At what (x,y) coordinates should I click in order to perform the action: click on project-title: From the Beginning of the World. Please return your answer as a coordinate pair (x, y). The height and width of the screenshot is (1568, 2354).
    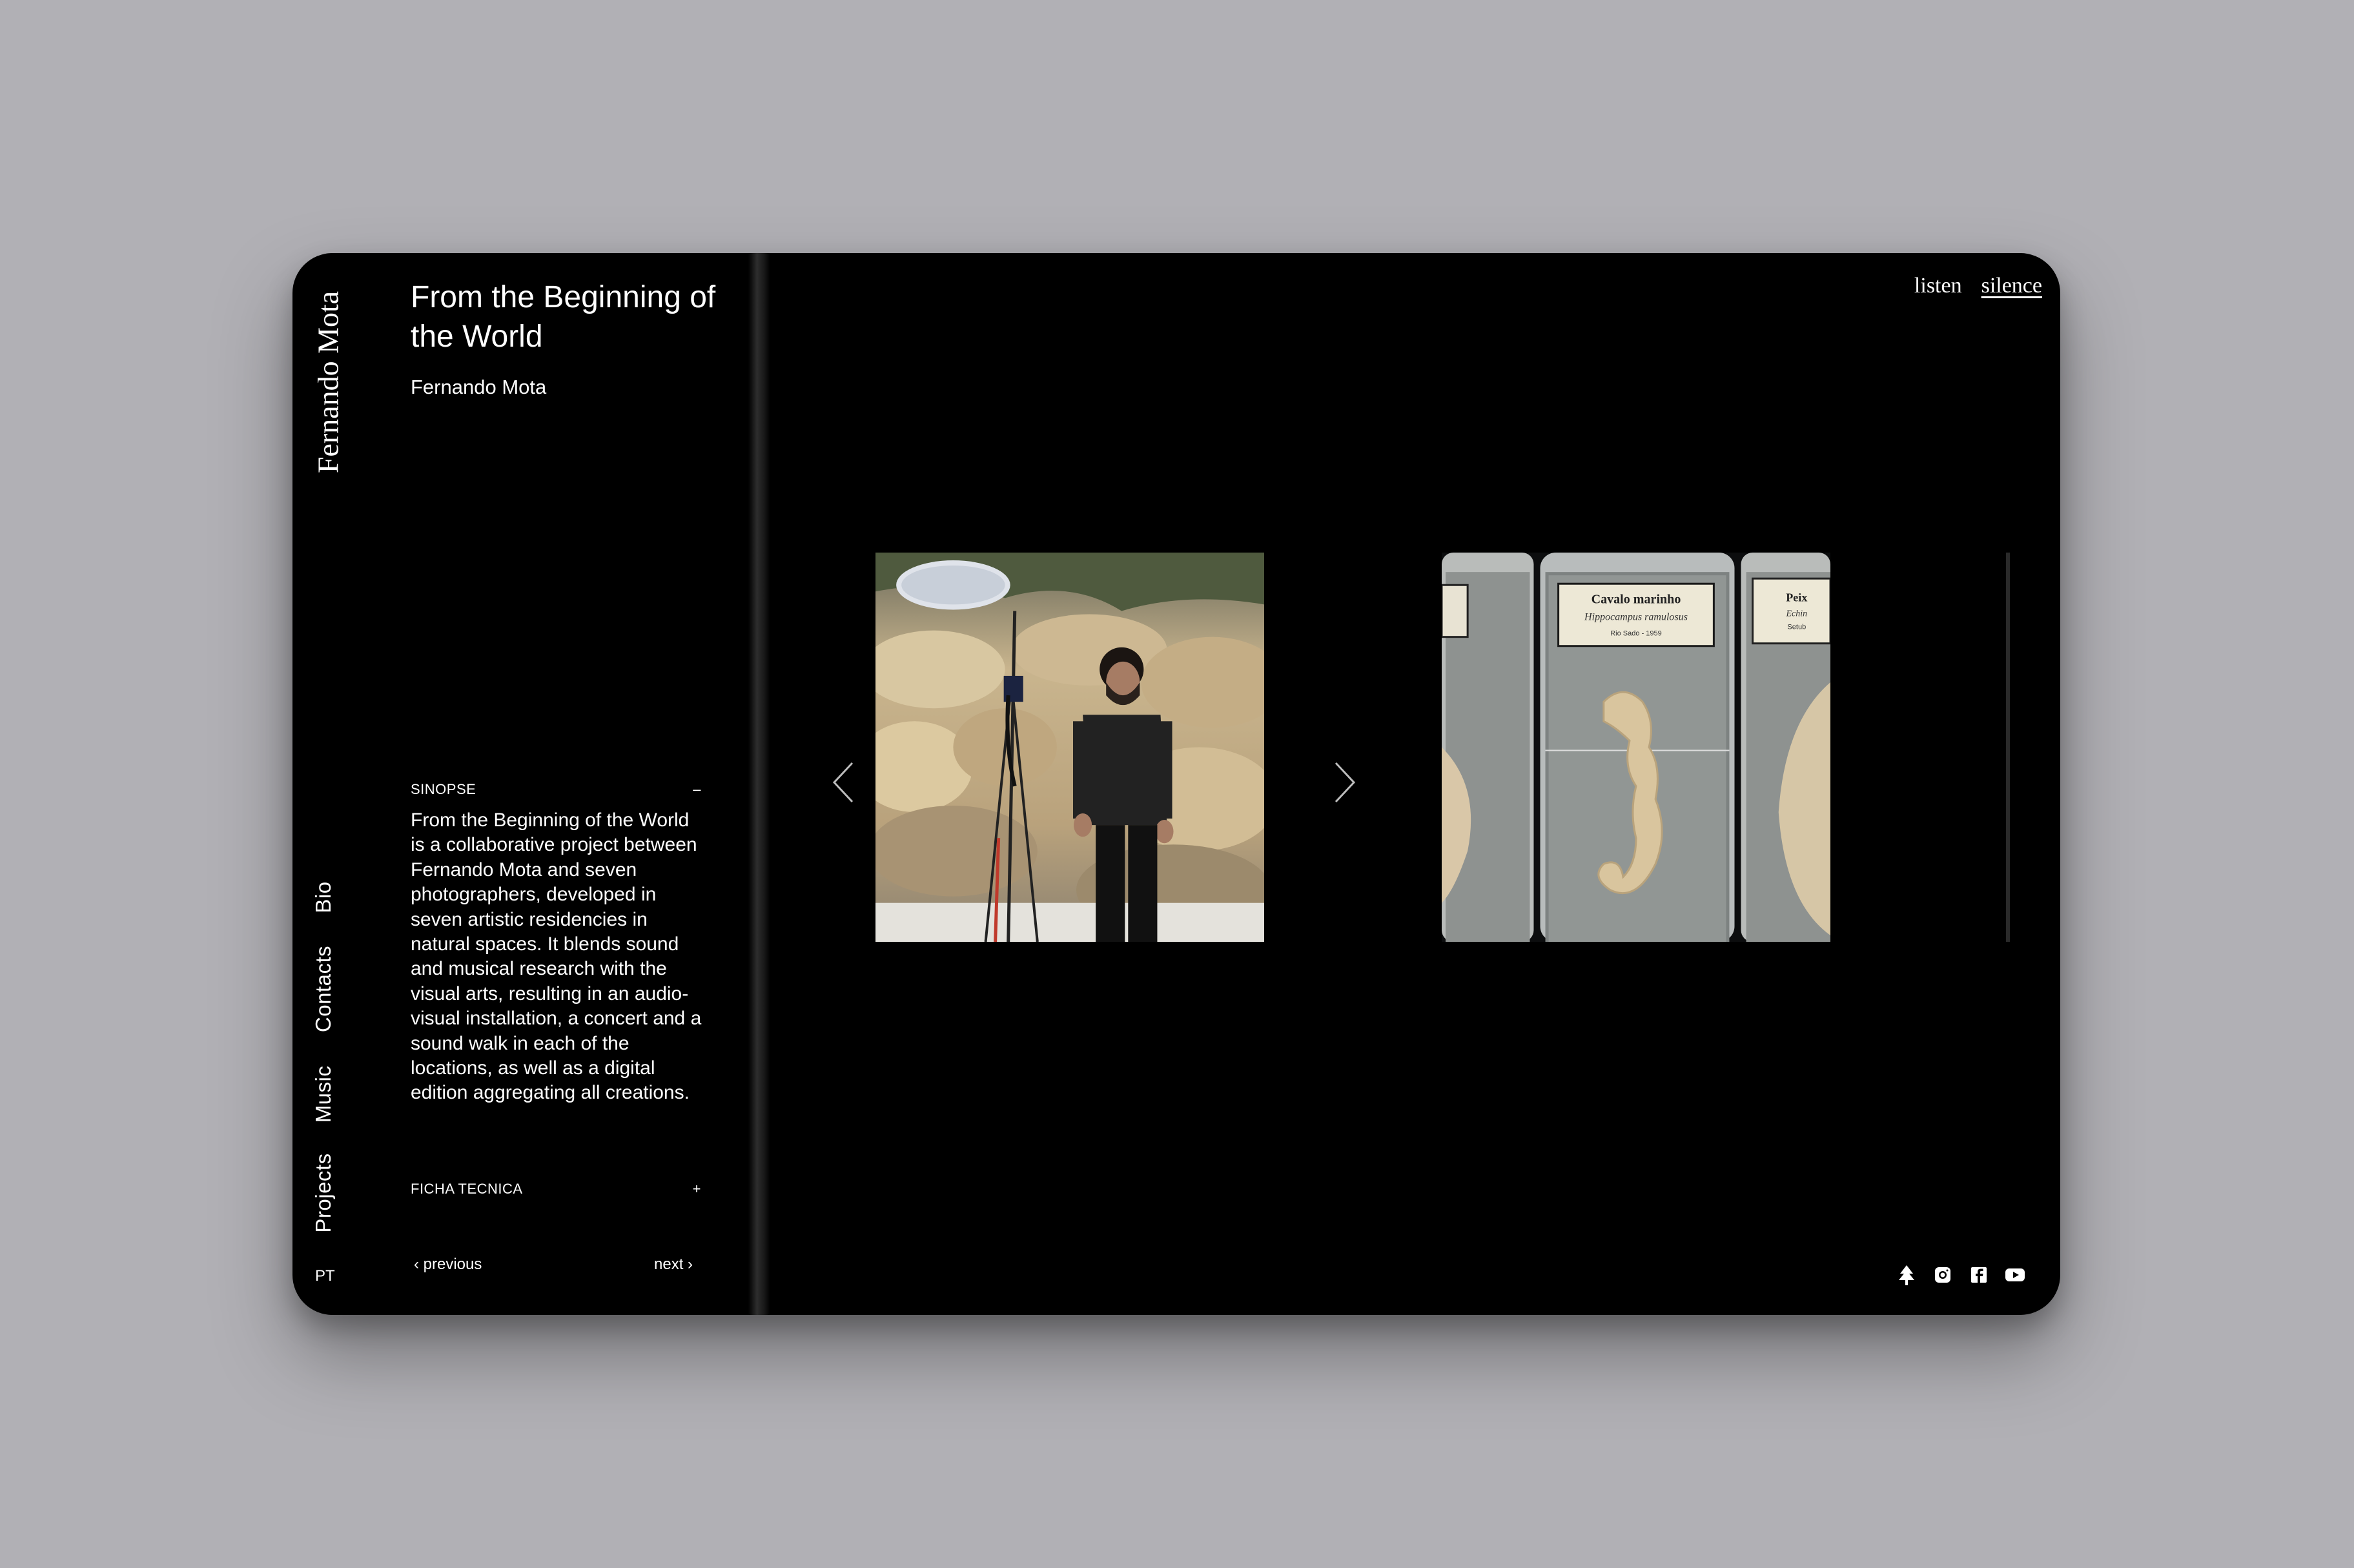
    Looking at the image, I should click on (563, 317).